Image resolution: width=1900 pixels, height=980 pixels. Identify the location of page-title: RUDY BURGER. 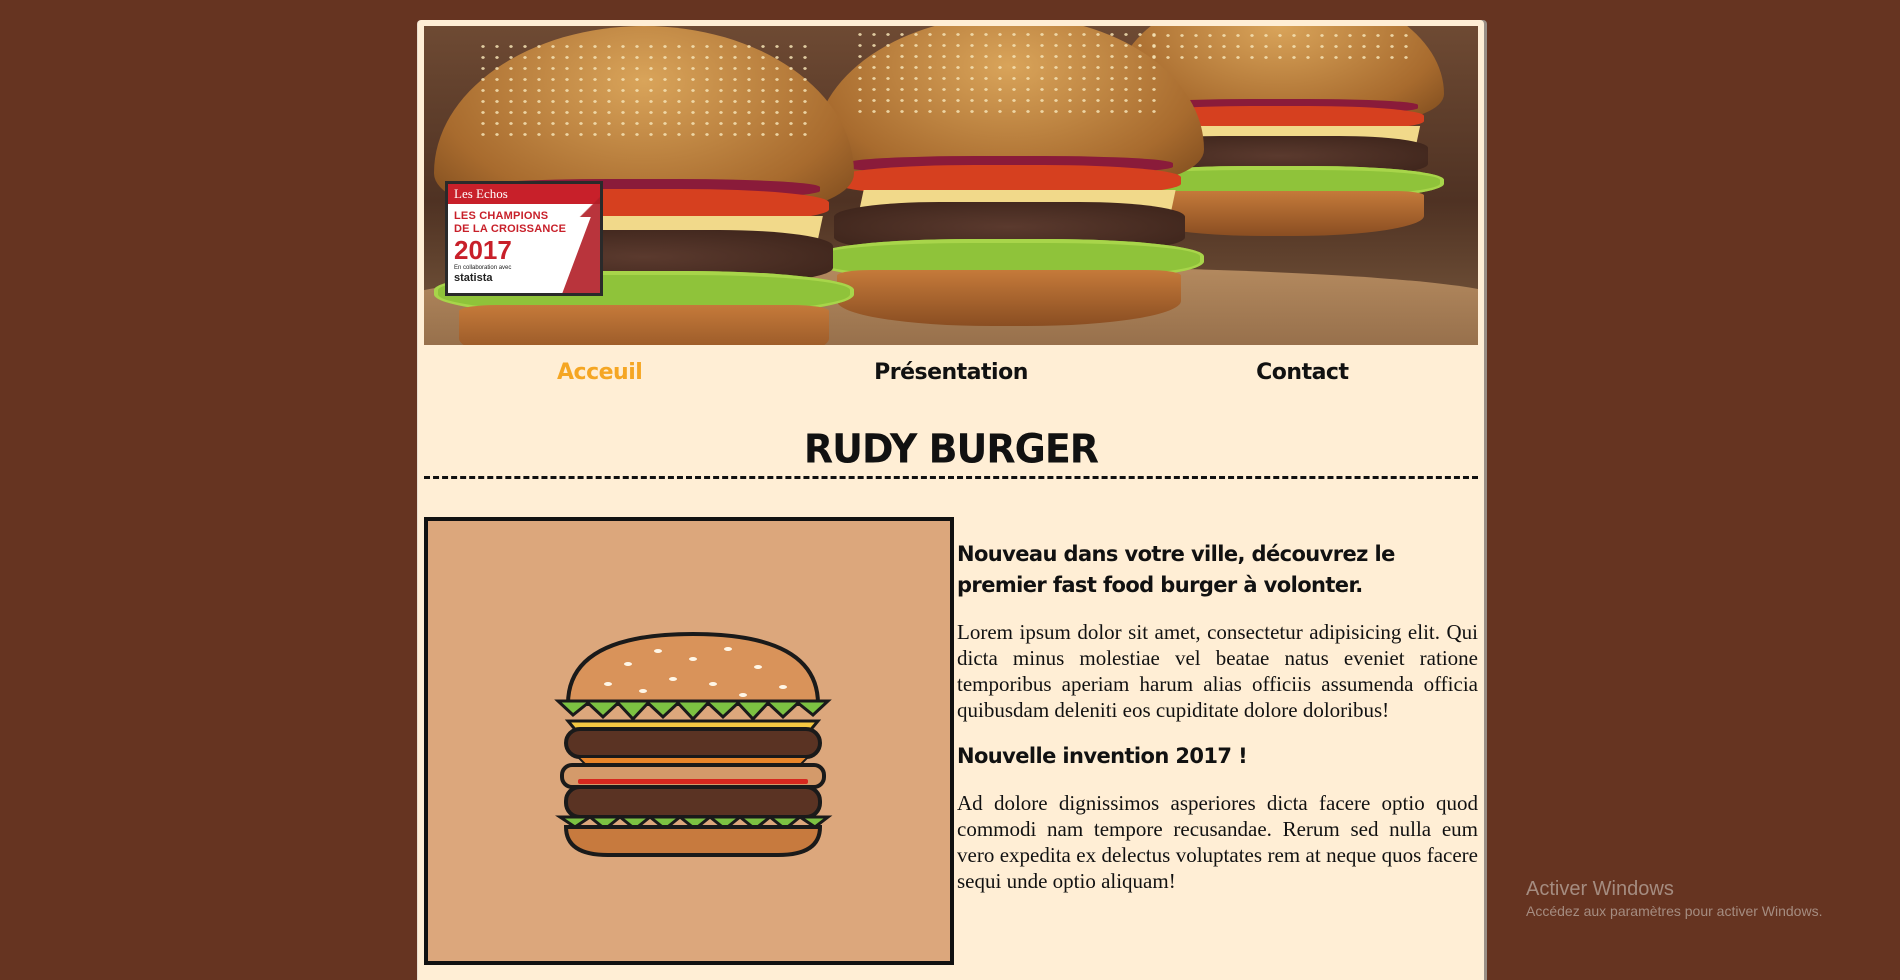
(951, 449).